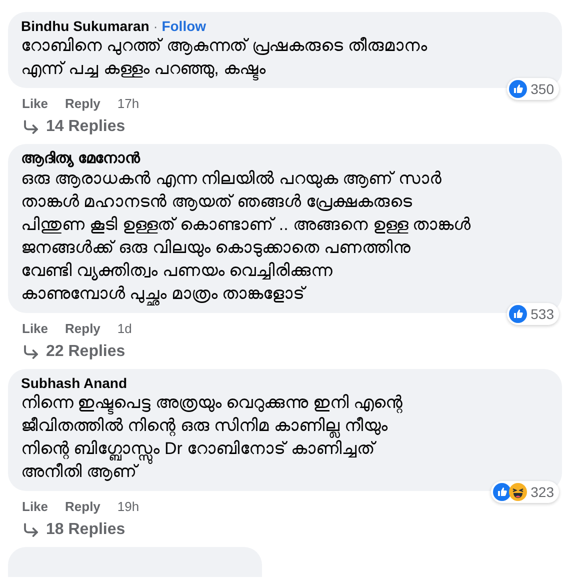  I want to click on view-replies-link: 18 Replies, so click(86, 530).